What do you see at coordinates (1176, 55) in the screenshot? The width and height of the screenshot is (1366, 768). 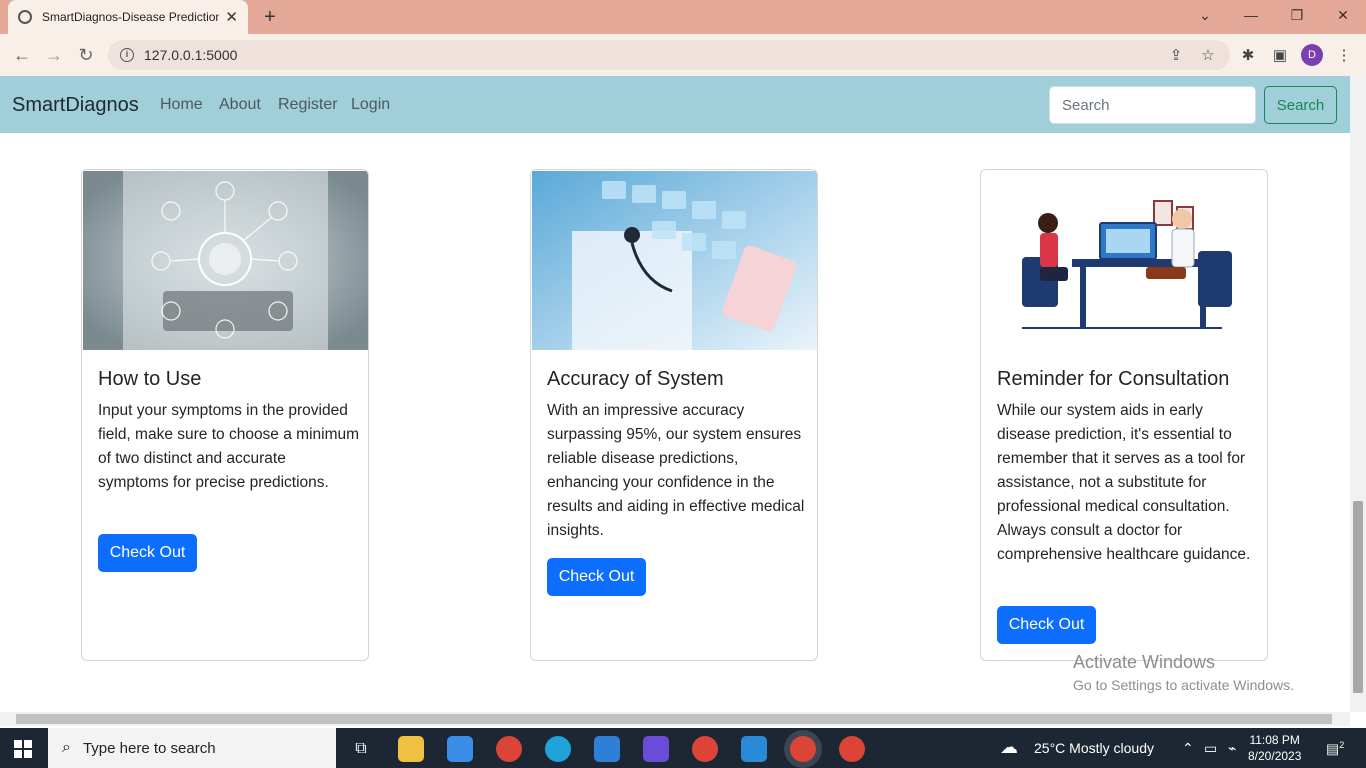 I see `share-icon: ⇪` at bounding box center [1176, 55].